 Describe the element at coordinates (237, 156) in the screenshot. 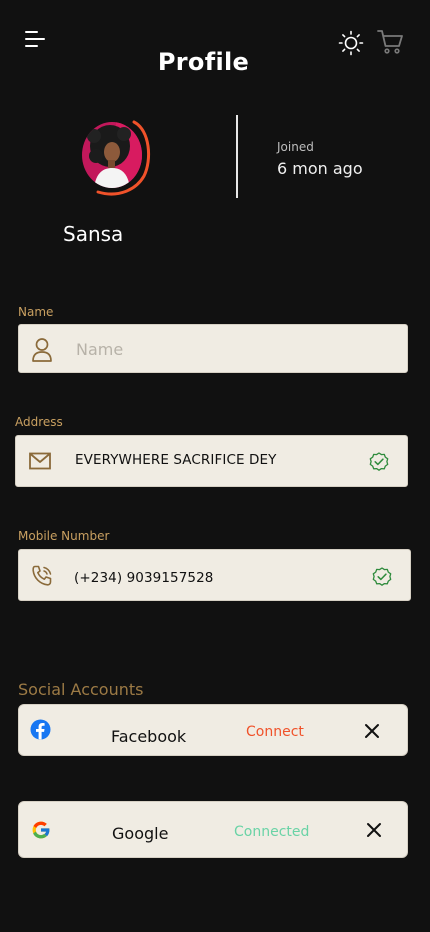

I see `profile-divider` at that location.